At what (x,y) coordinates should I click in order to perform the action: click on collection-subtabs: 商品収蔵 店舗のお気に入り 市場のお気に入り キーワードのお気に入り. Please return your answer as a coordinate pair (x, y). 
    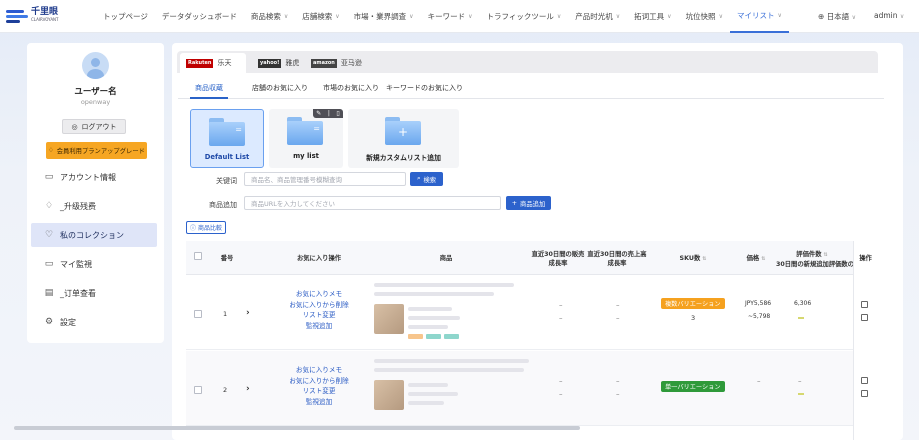
    Looking at the image, I should click on (531, 91).